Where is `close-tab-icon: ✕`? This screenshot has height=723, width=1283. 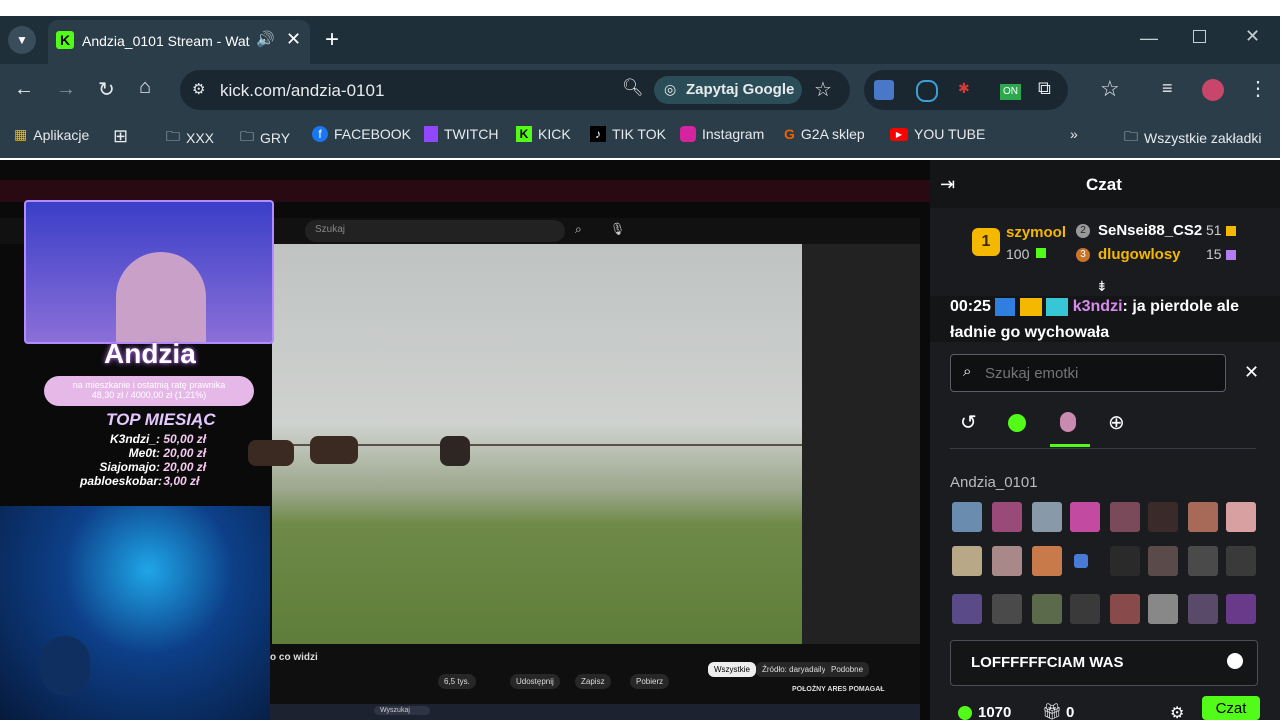 close-tab-icon: ✕ is located at coordinates (293, 39).